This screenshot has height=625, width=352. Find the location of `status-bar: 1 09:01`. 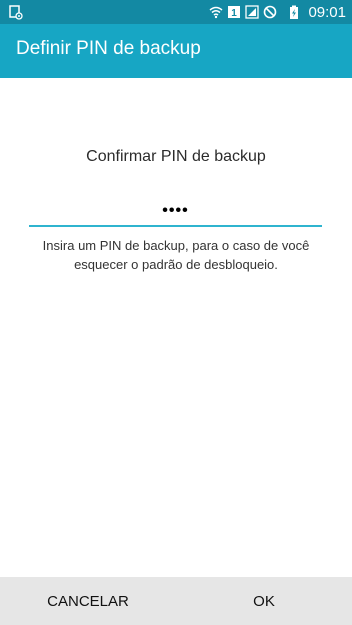

status-bar: 1 09:01 is located at coordinates (176, 12).